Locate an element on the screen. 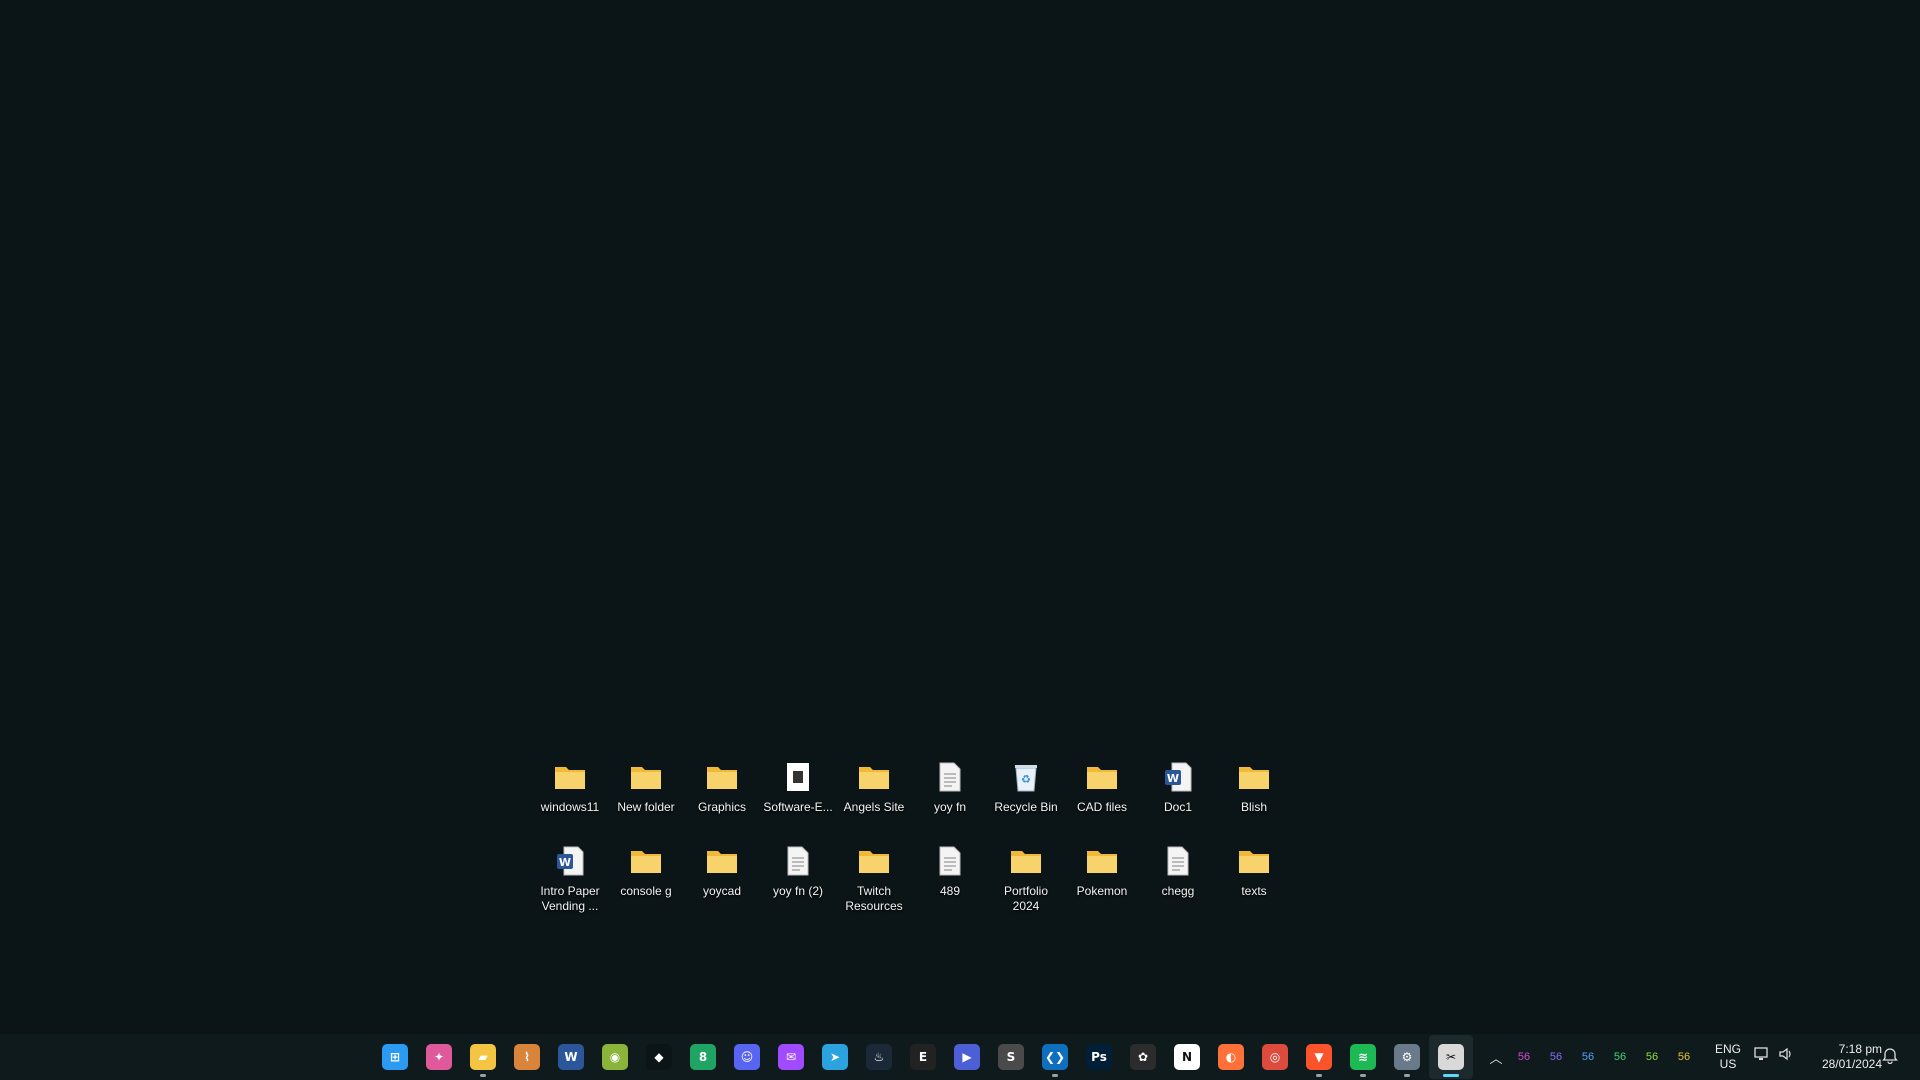 The height and width of the screenshot is (1080, 1920). desktop-icon: W Doc1 is located at coordinates (1178, 800).